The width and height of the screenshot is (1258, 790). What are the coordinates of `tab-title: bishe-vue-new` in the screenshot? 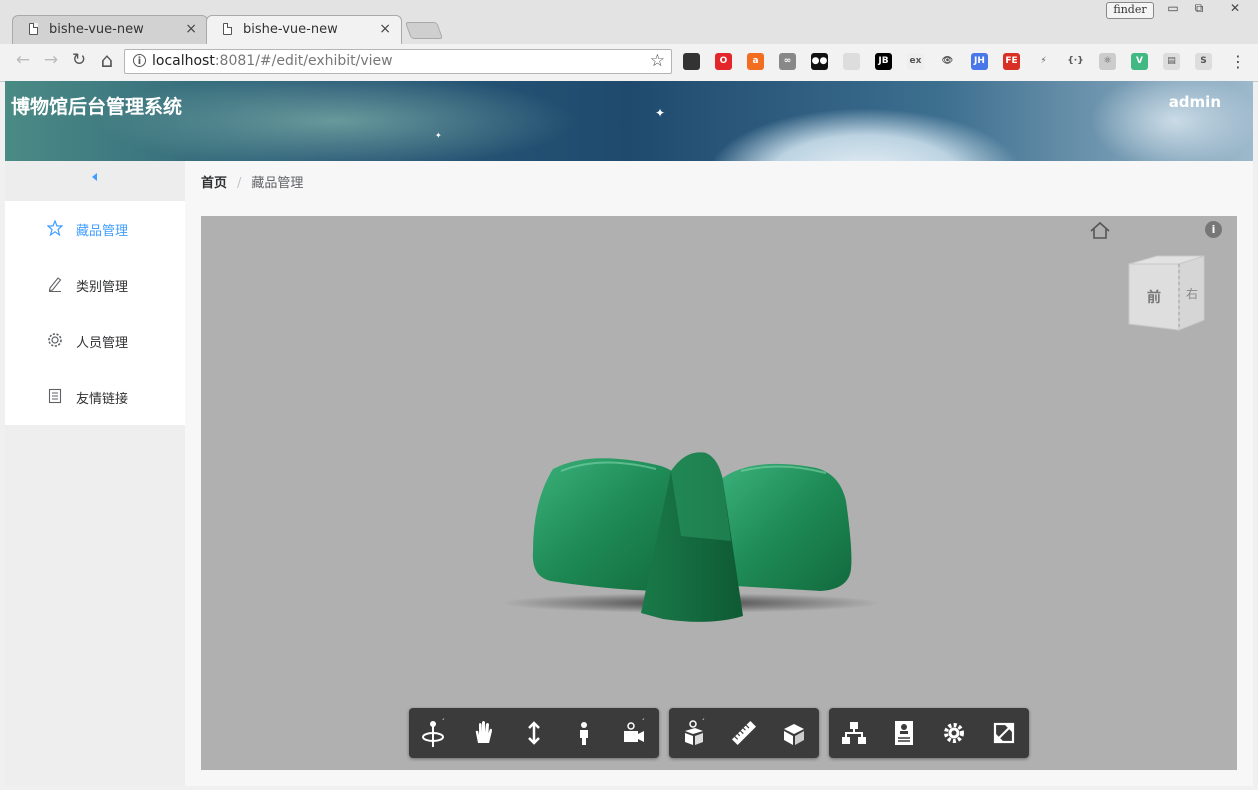 It's located at (290, 29).